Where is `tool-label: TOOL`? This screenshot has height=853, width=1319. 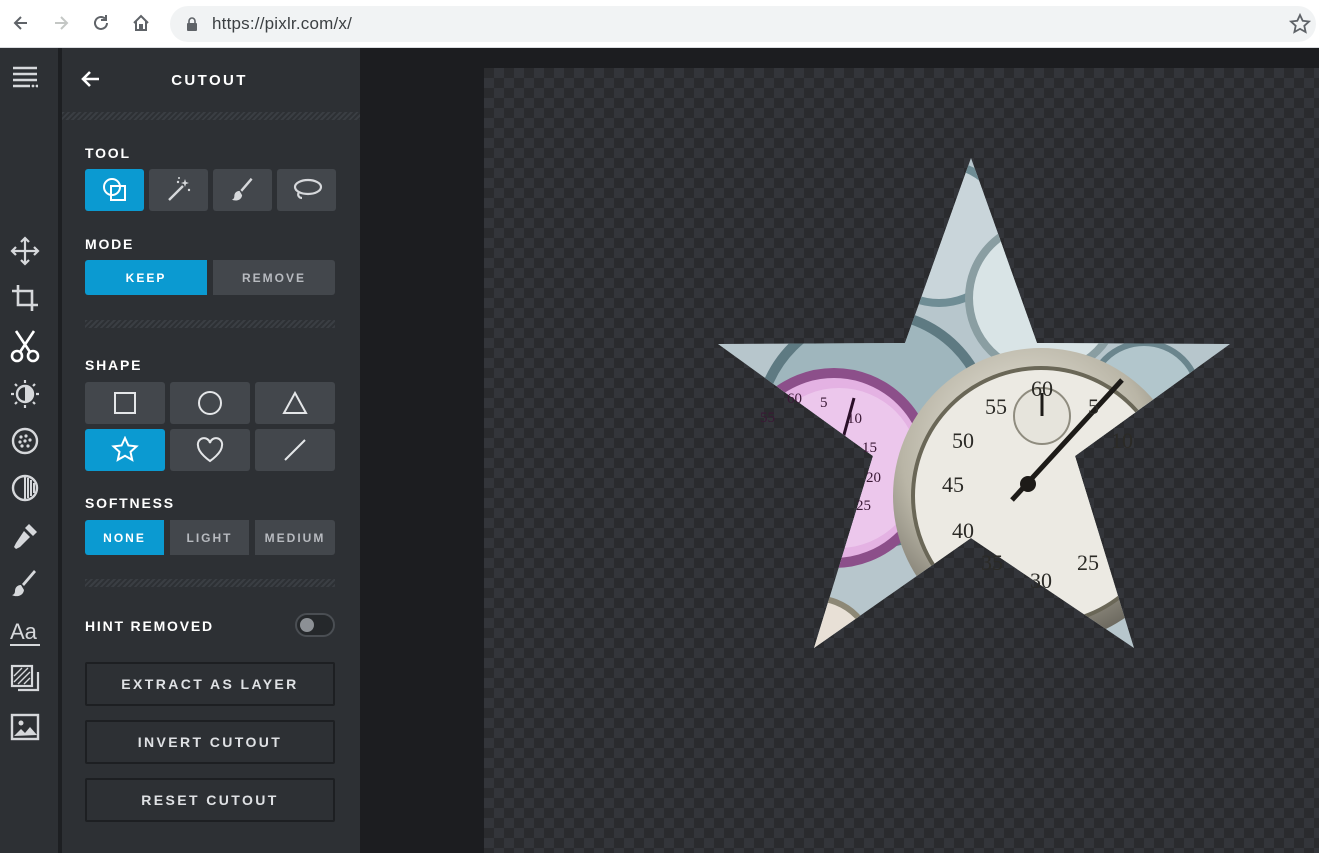 tool-label: TOOL is located at coordinates (108, 153).